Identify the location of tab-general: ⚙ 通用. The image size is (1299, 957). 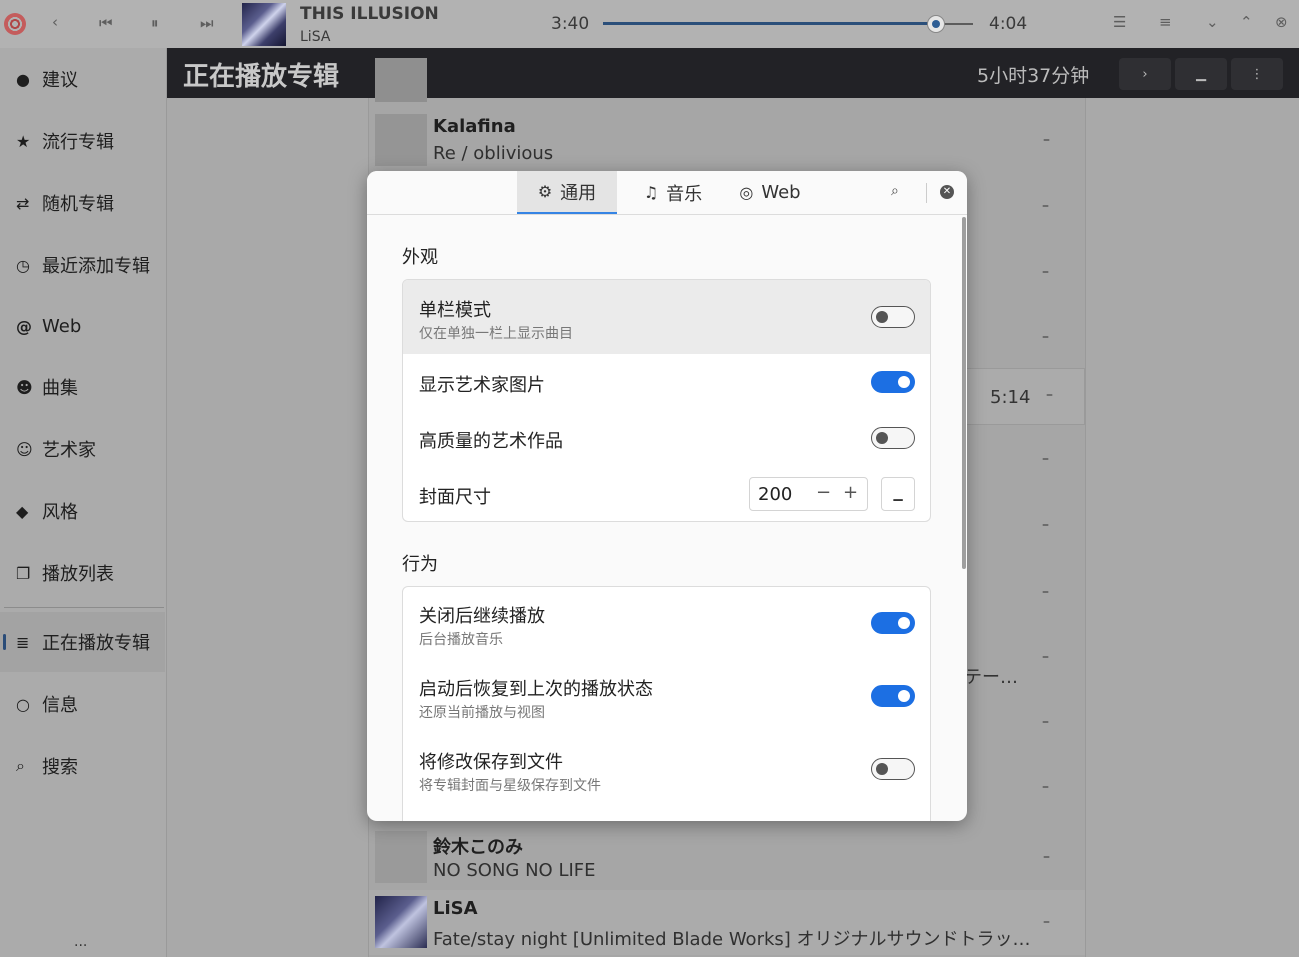
(567, 192).